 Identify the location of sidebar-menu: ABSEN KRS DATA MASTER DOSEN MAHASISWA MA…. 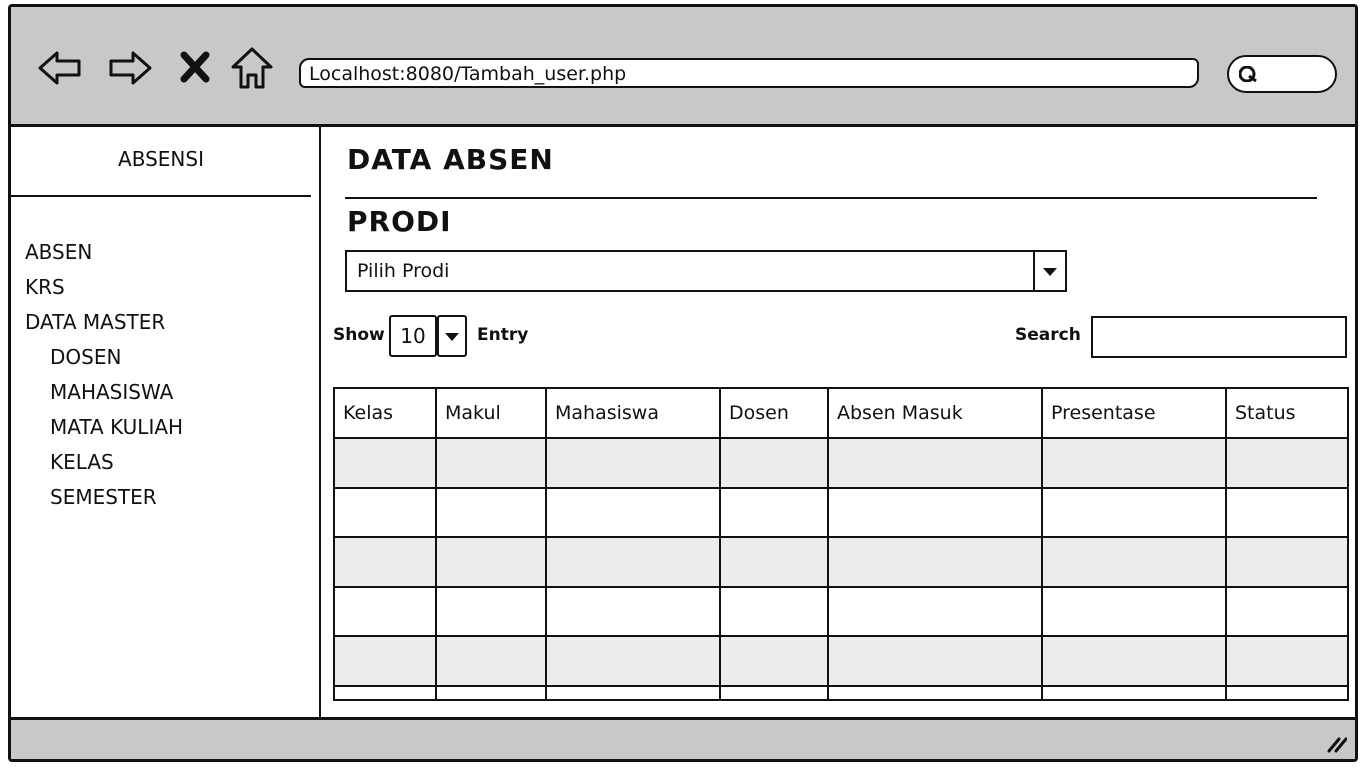
(104, 375).